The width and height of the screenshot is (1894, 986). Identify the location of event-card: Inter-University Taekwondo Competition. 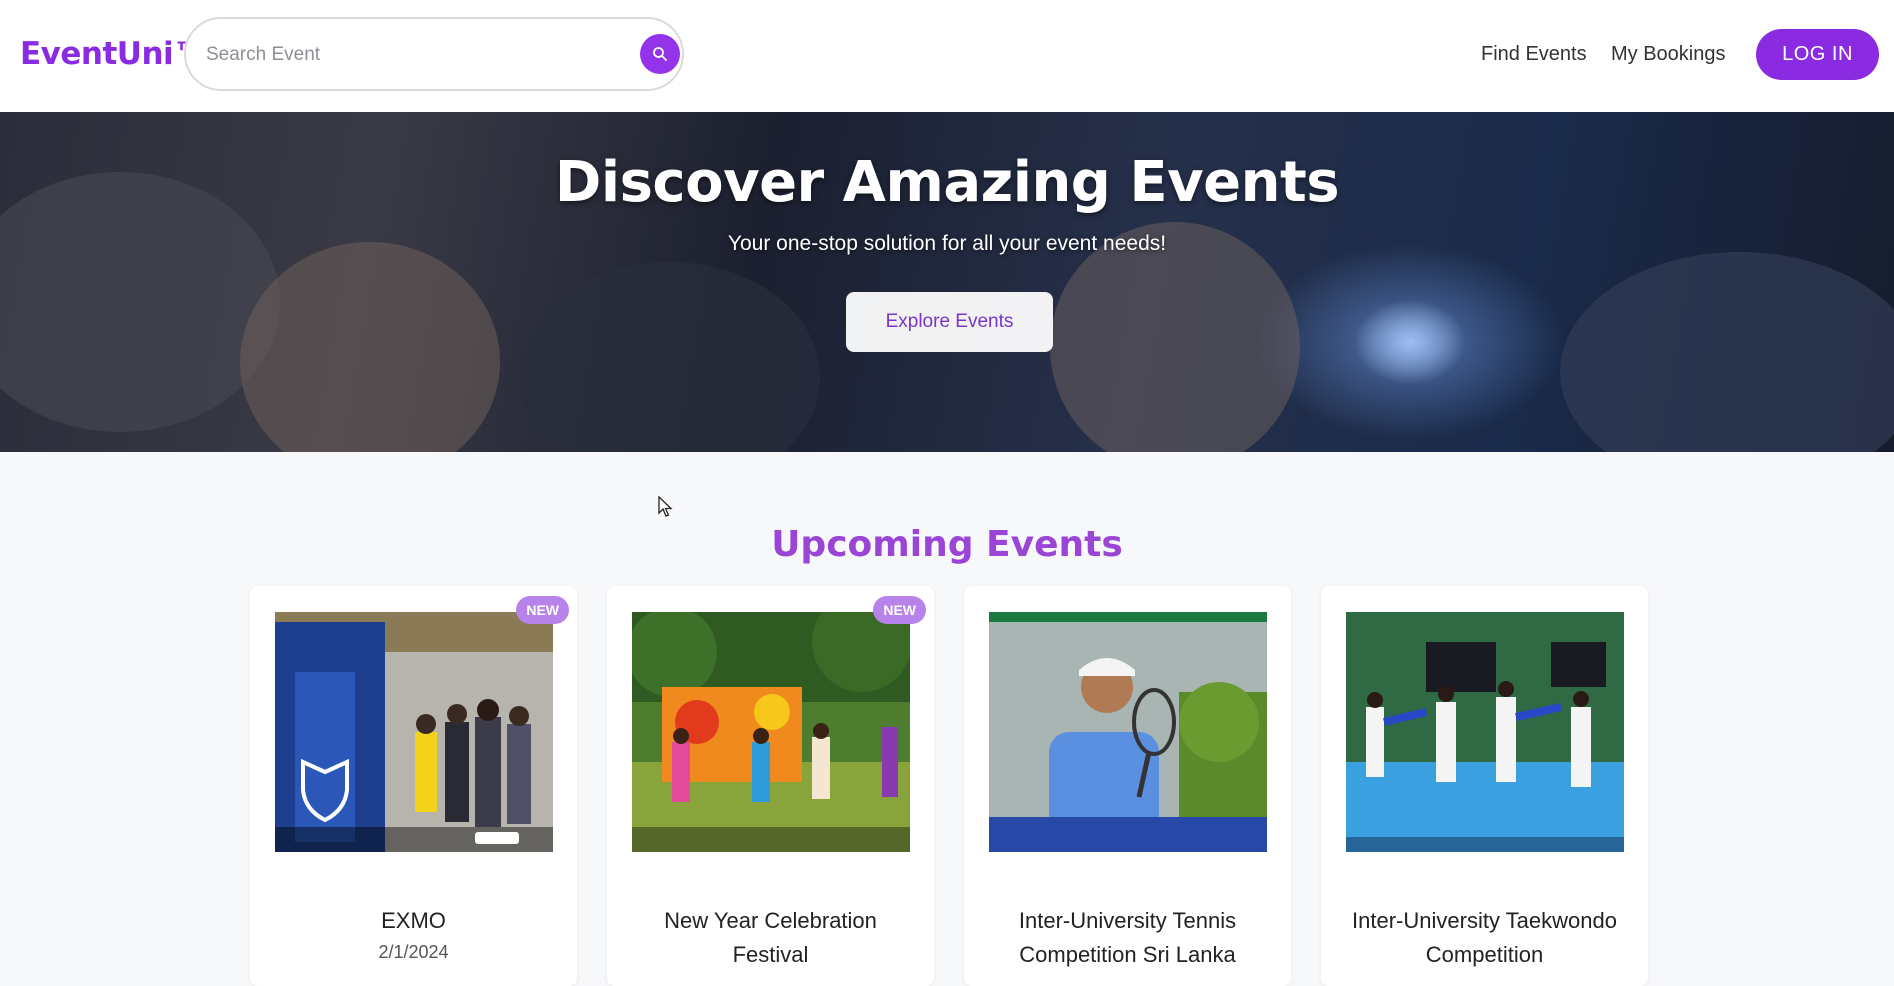
(1484, 786).